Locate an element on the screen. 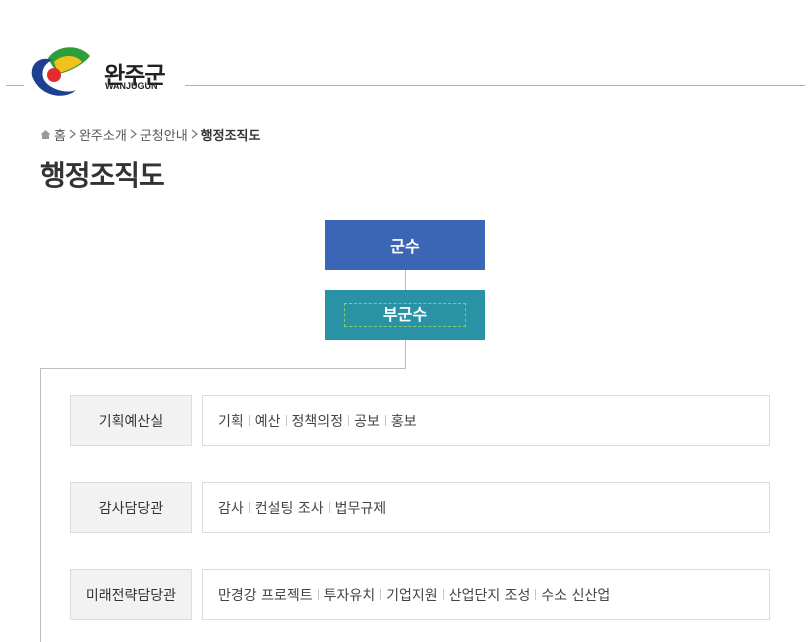  task-item: 정책의정 is located at coordinates (317, 421).